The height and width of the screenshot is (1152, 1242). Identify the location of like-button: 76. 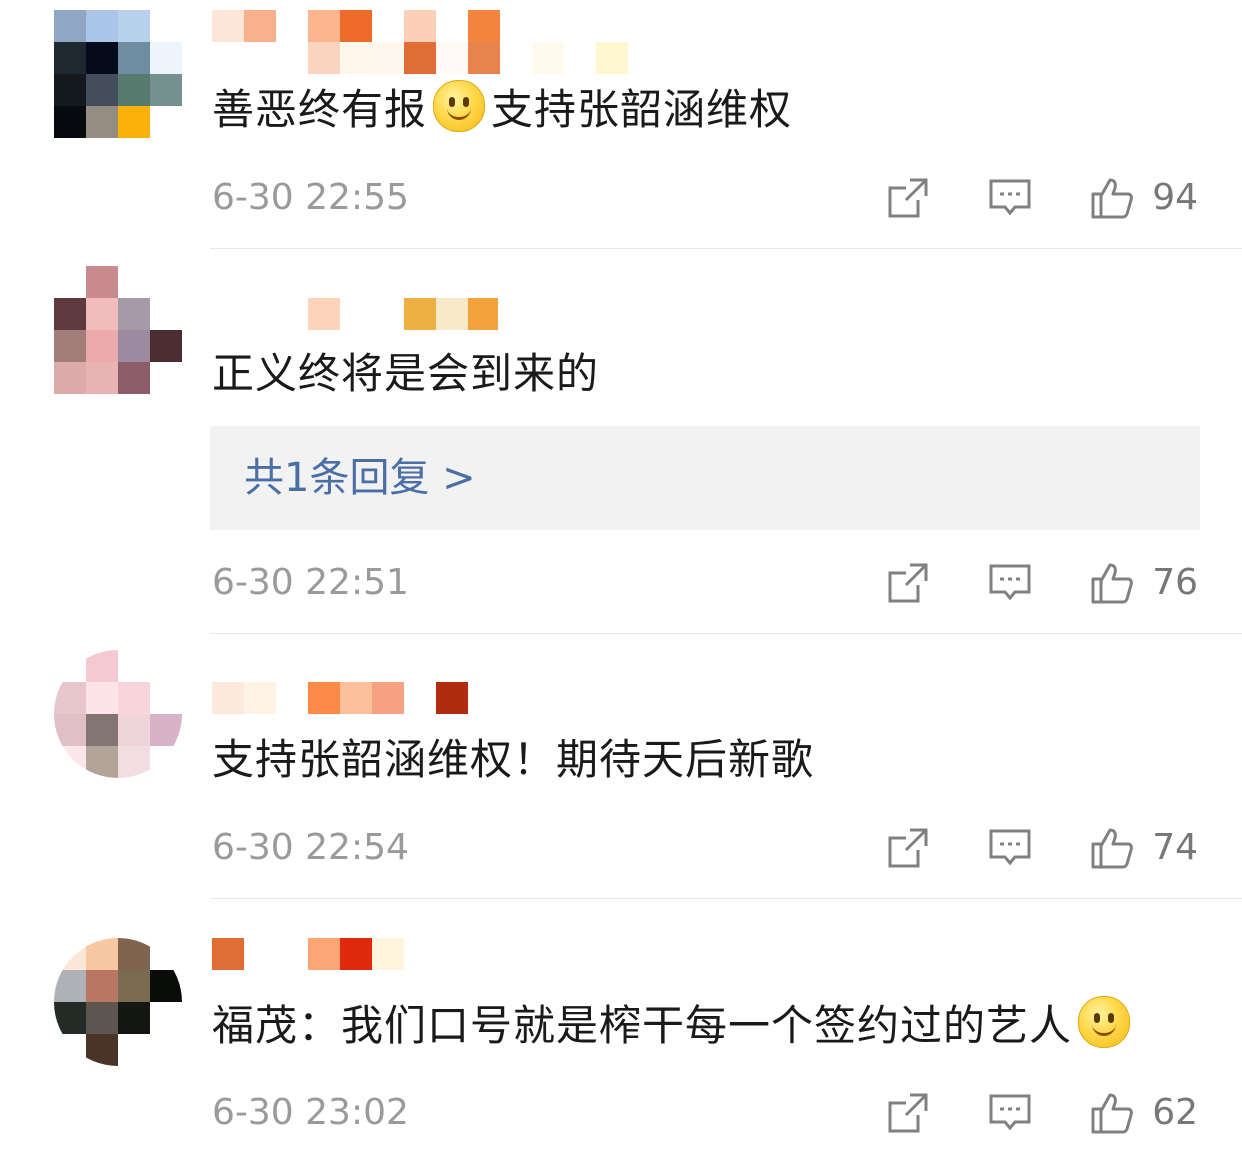
(1144, 583).